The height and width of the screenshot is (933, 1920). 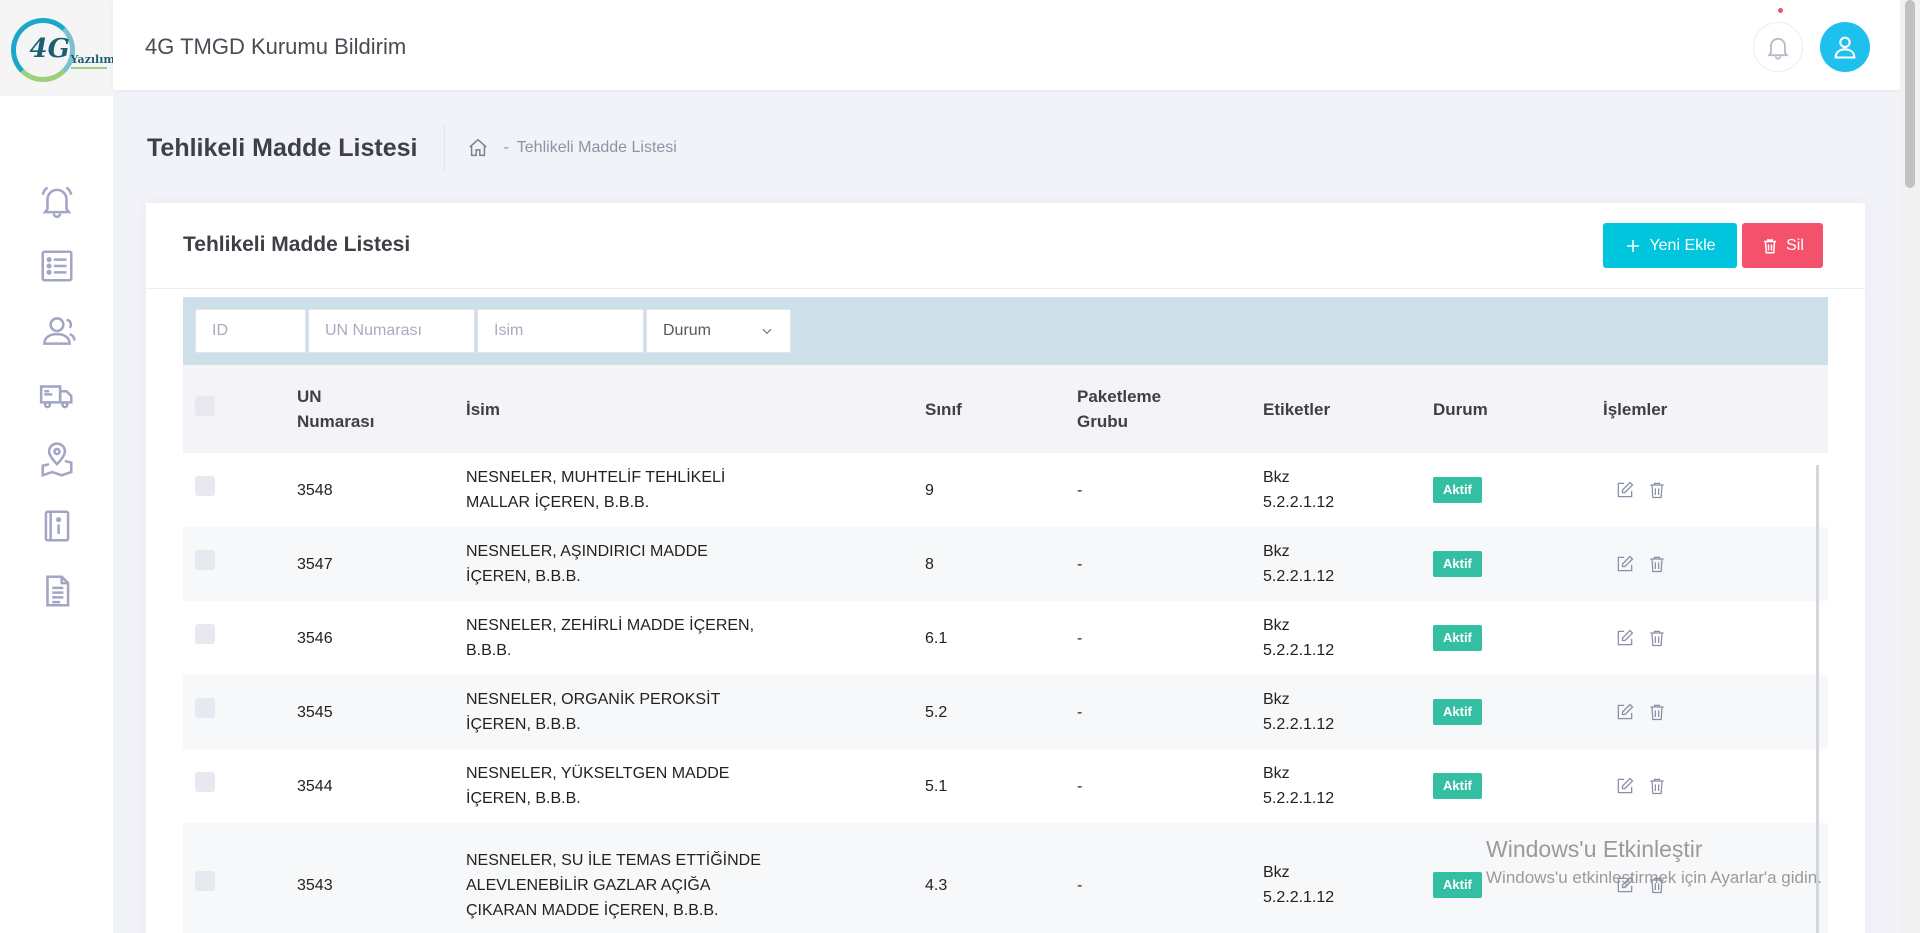 I want to click on sidebar-item-notifications, so click(x=56, y=200).